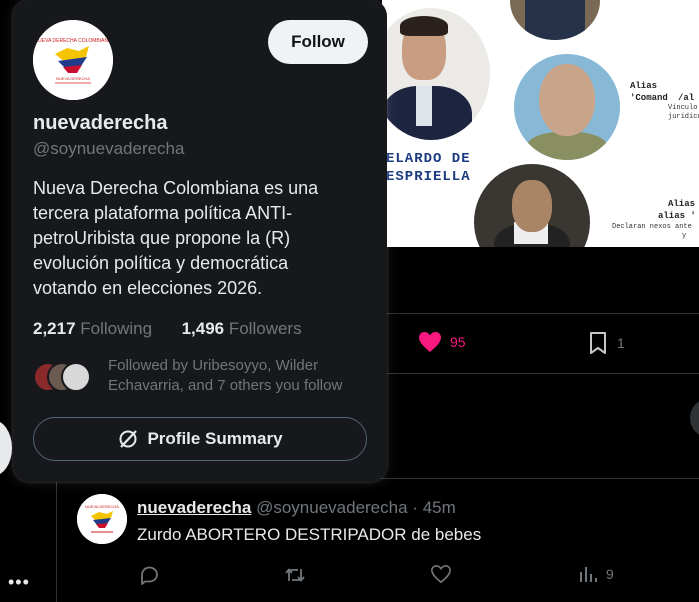 Image resolution: width=699 pixels, height=602 pixels. I want to click on repost-icon, so click(295, 575).